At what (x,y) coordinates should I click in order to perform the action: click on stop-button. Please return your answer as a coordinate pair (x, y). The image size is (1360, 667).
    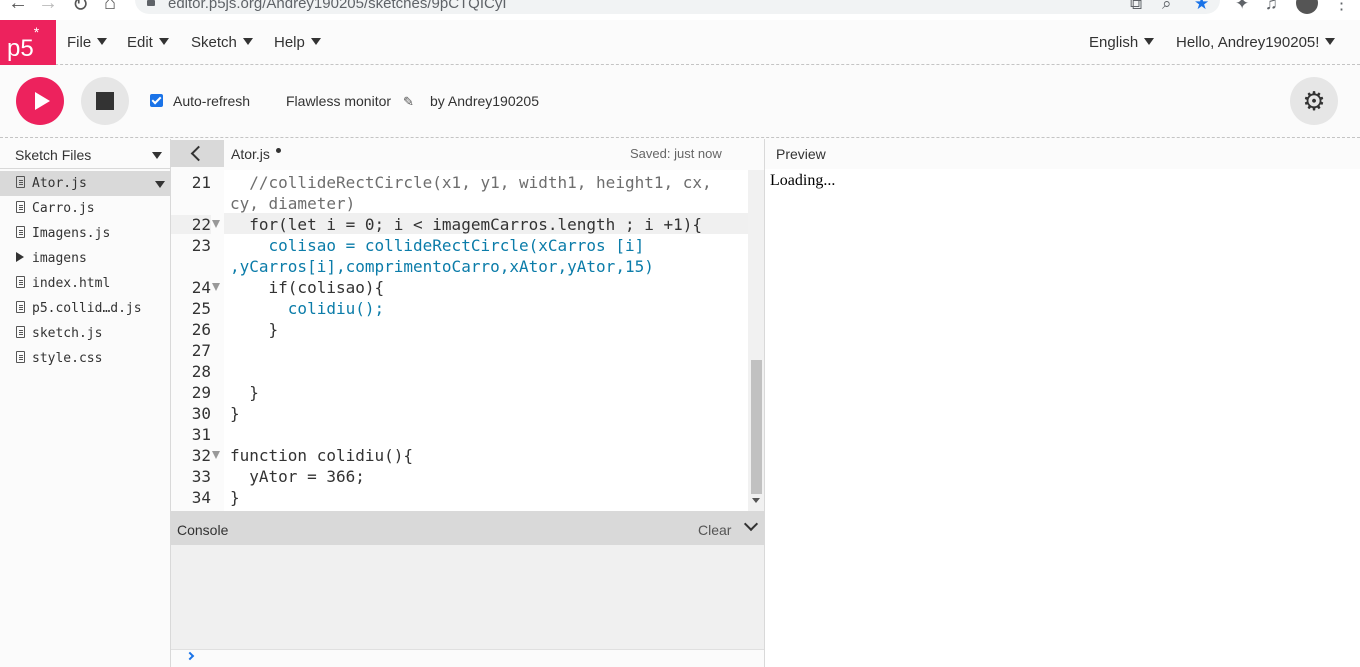
    Looking at the image, I should click on (105, 101).